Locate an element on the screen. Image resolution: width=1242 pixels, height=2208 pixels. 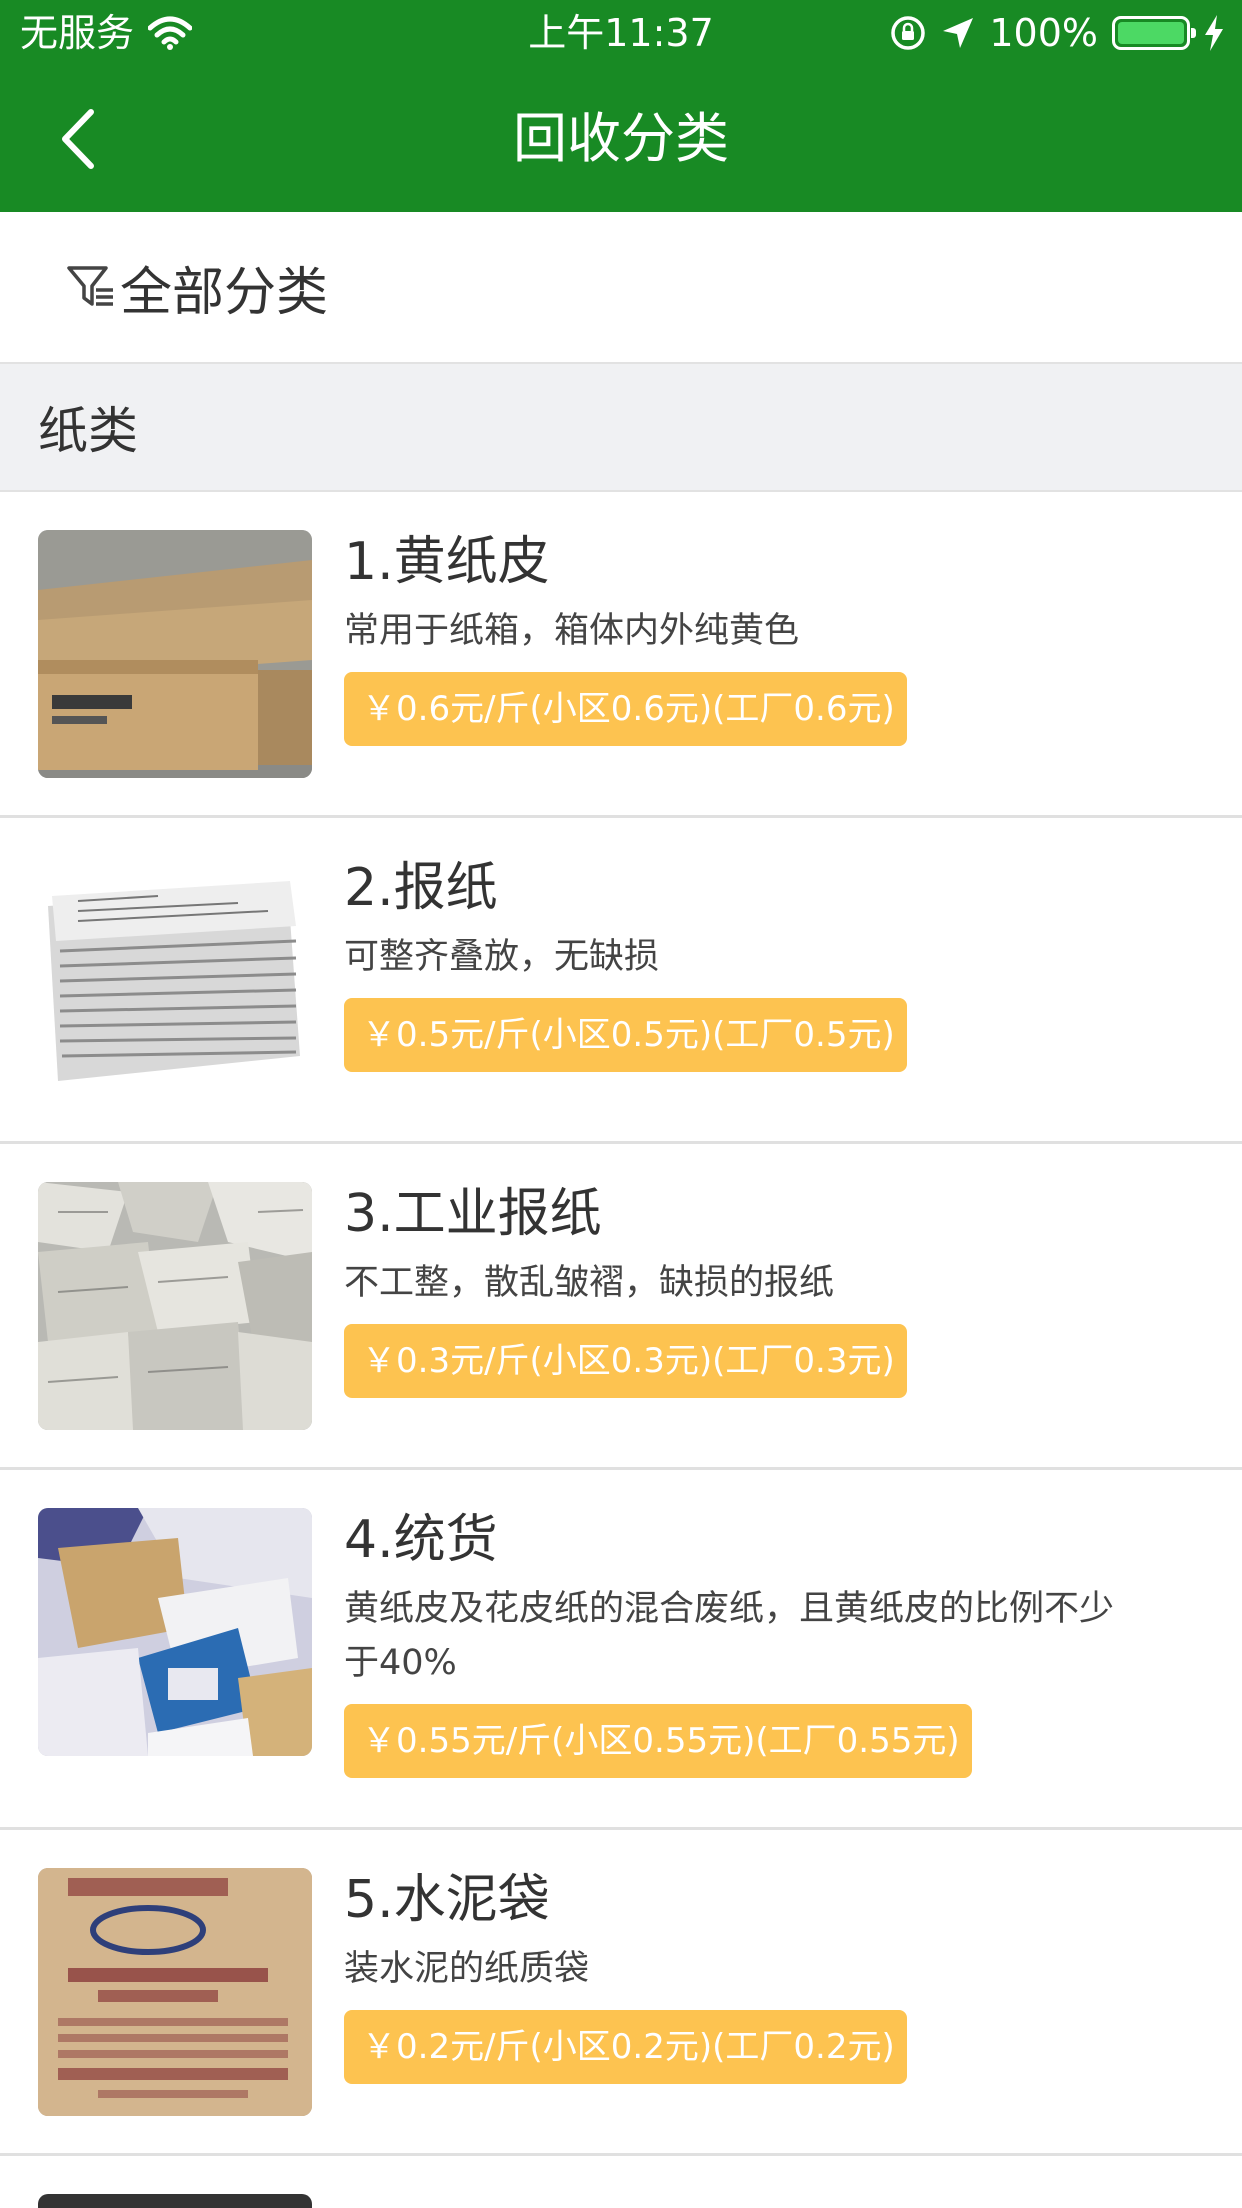
item-title: 3.工业报纸 is located at coordinates (473, 1214).